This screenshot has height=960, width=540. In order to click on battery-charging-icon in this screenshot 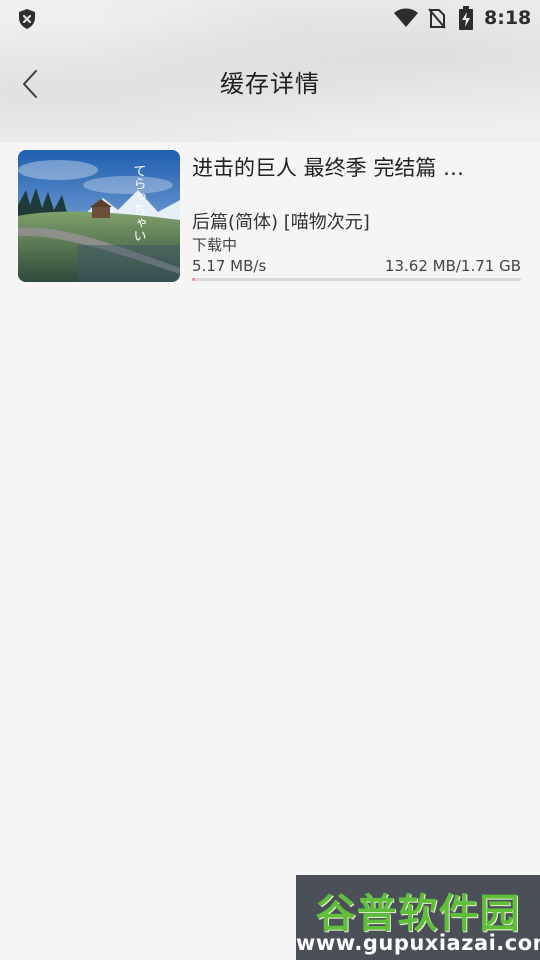, I will do `click(466, 18)`.